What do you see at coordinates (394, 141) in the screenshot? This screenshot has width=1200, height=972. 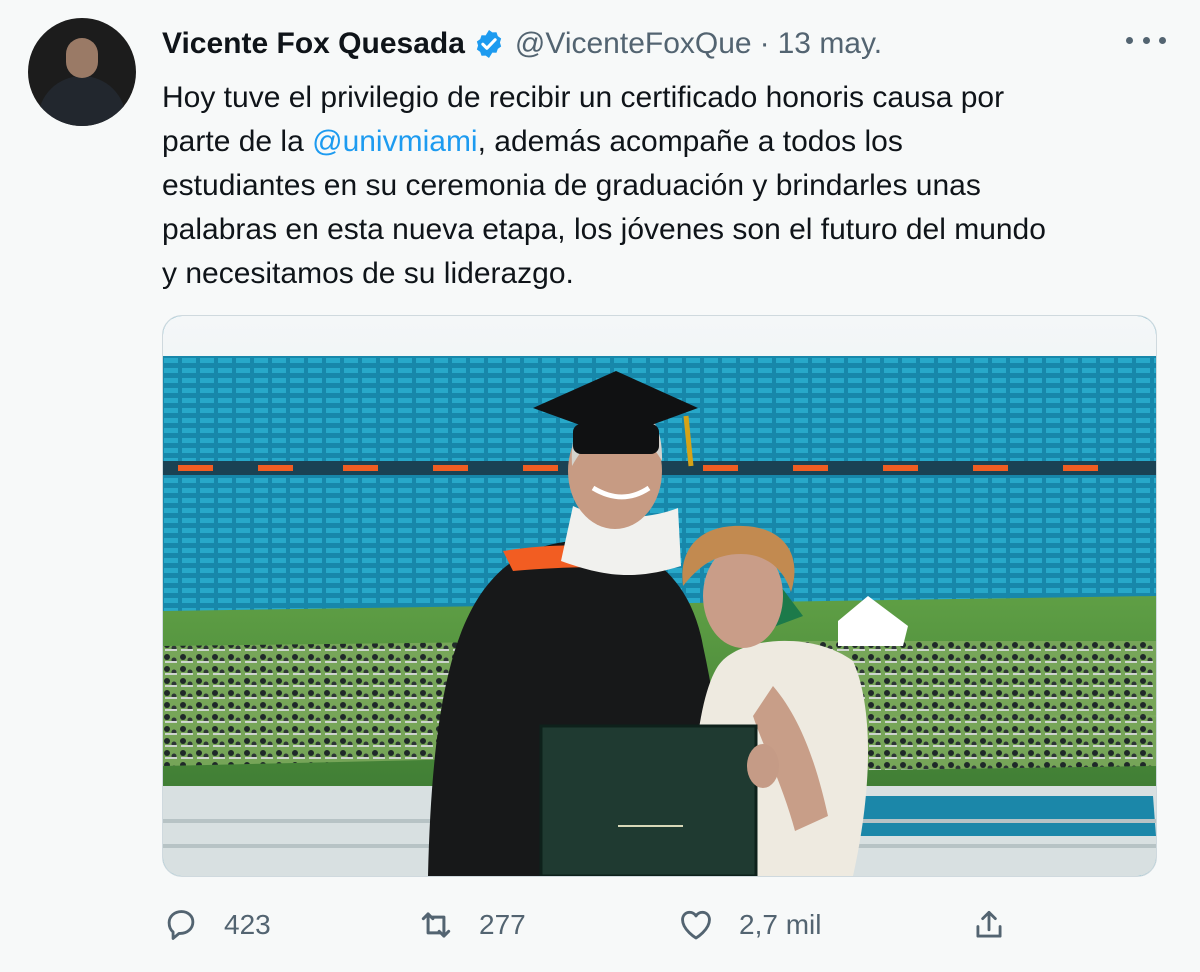 I see `mention-link: @univmiami` at bounding box center [394, 141].